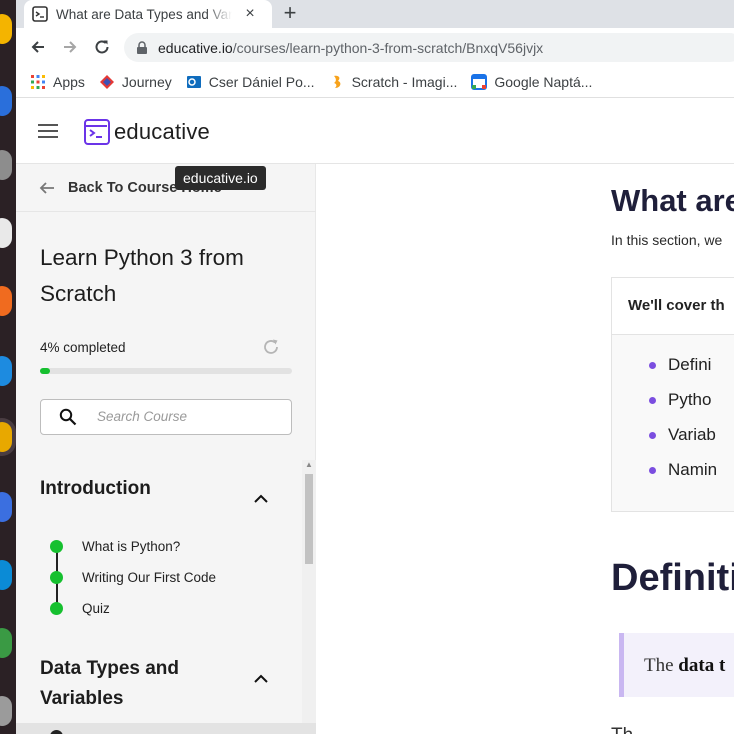  I want to click on apps-grid-icon, so click(38, 81).